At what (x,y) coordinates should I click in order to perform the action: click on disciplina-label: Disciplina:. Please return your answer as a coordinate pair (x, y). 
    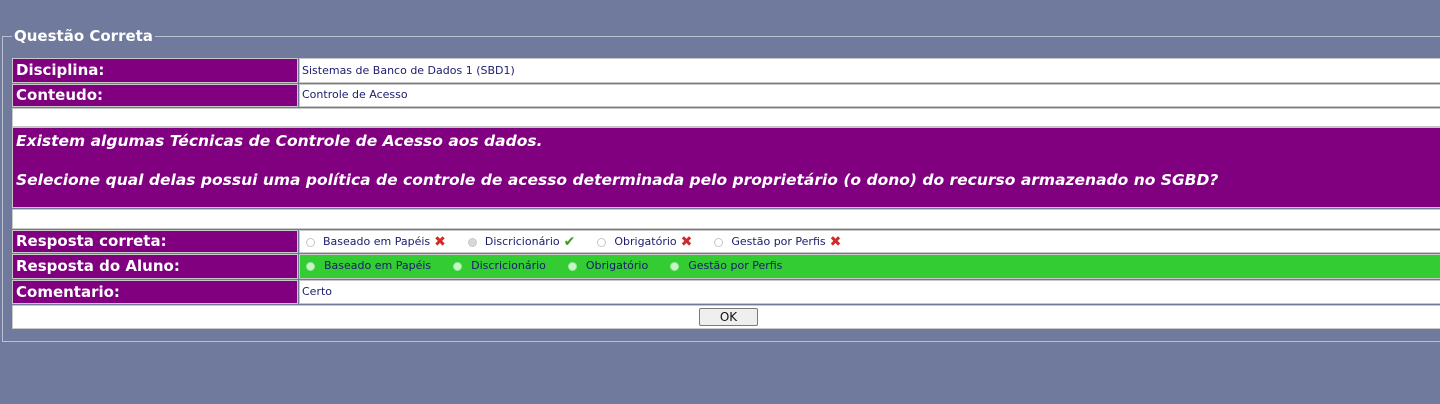
    Looking at the image, I should click on (155, 70).